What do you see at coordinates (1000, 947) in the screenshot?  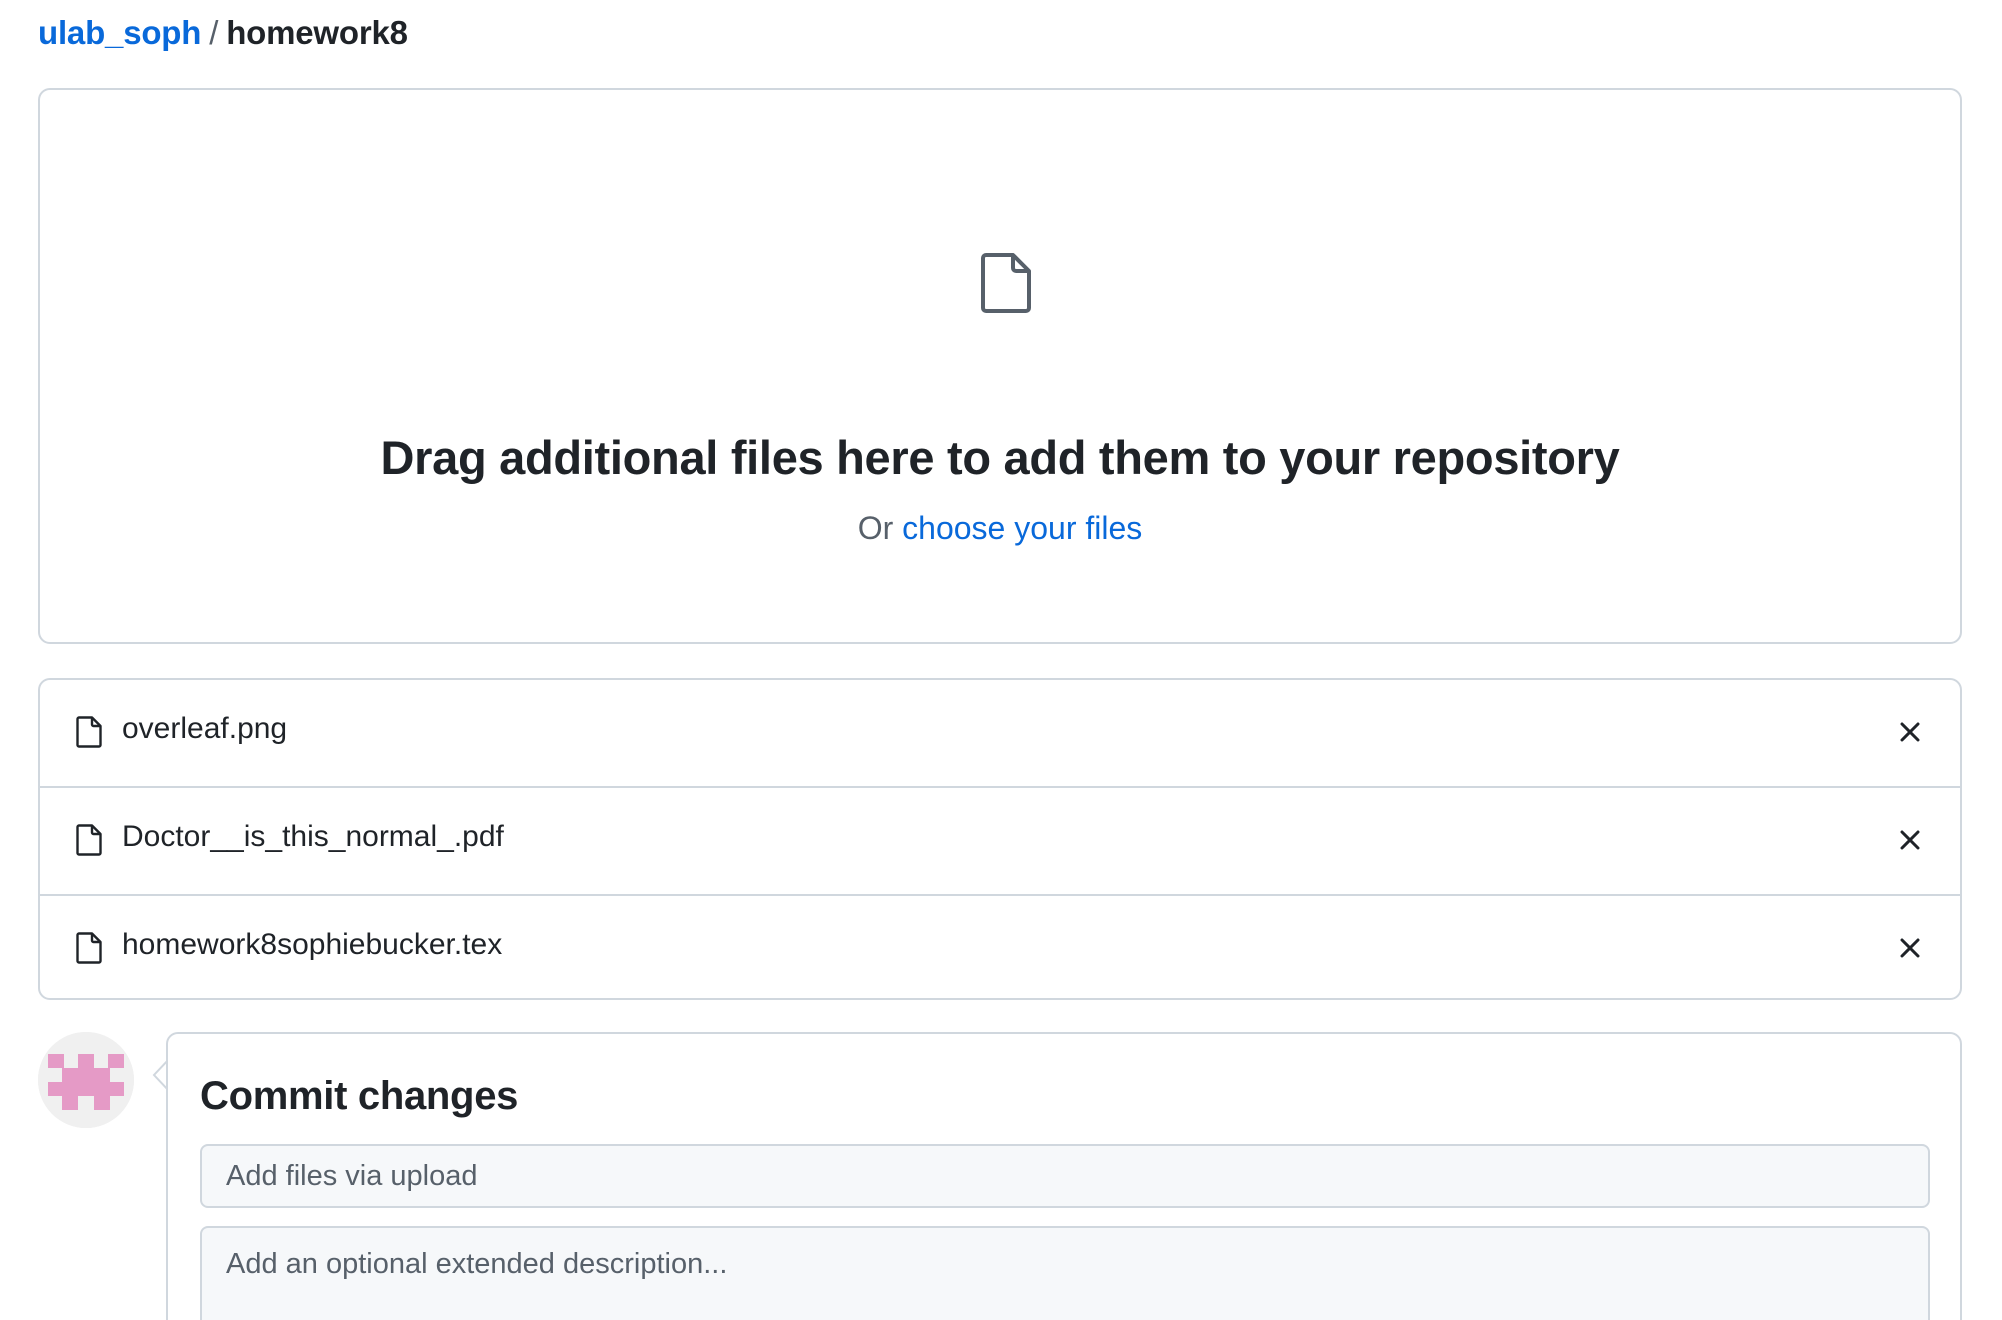 I see `file-row: homework8sophiebucker.tex` at bounding box center [1000, 947].